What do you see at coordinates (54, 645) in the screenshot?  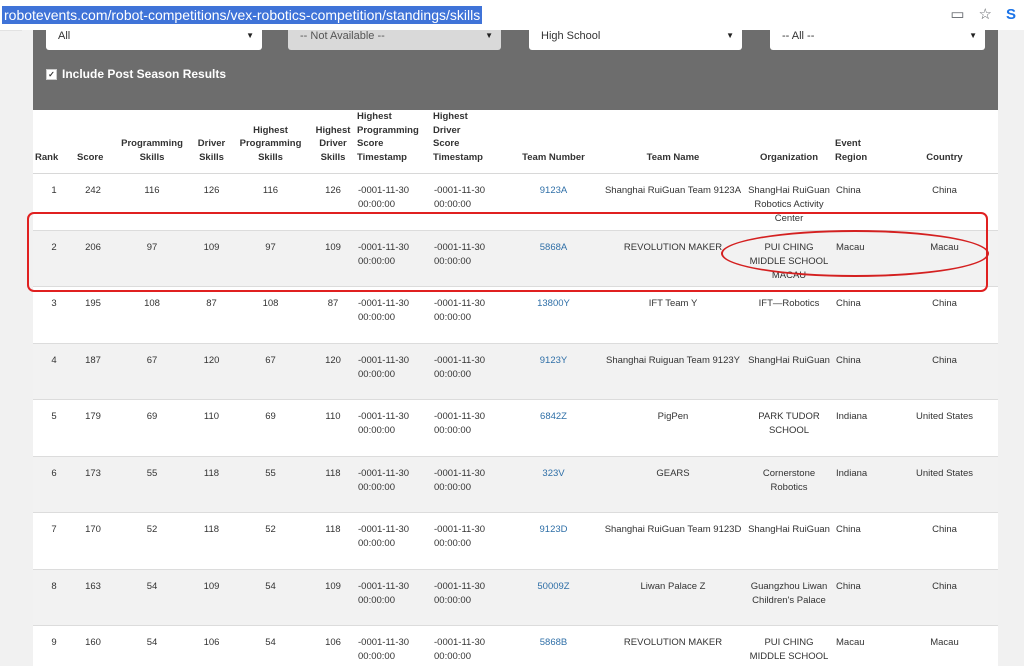 I see `rank-cell: 9` at bounding box center [54, 645].